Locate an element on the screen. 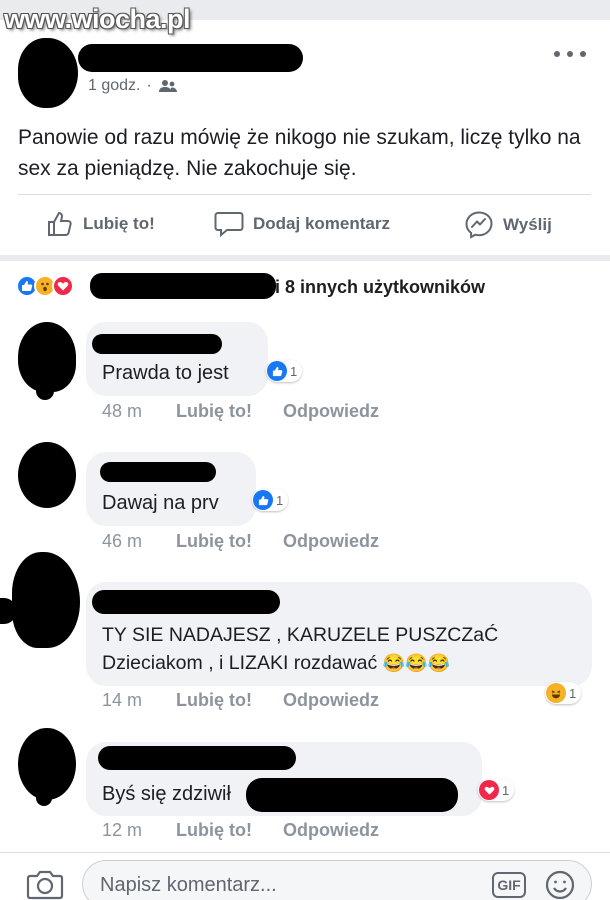 The height and width of the screenshot is (900, 610). comment-text: Byś się zdziwił is located at coordinates (166, 794).